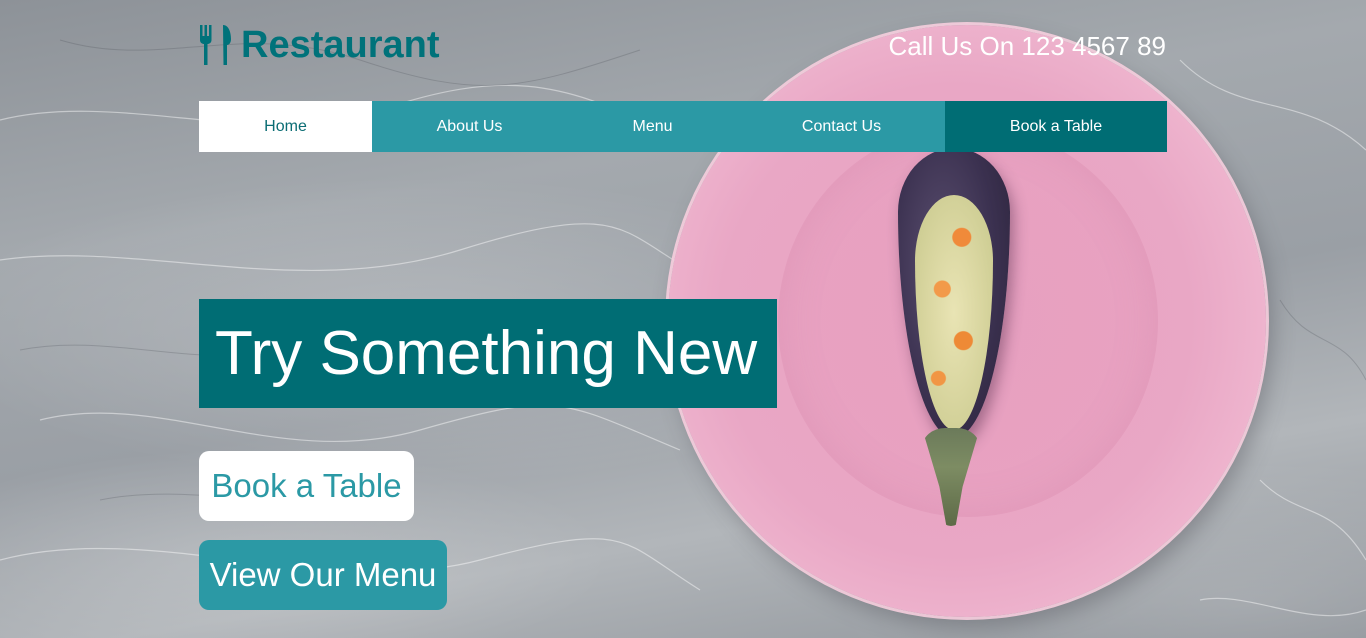 This screenshot has width=1366, height=638. Describe the element at coordinates (469, 126) in the screenshot. I see `nav-about-us: About Us` at that location.